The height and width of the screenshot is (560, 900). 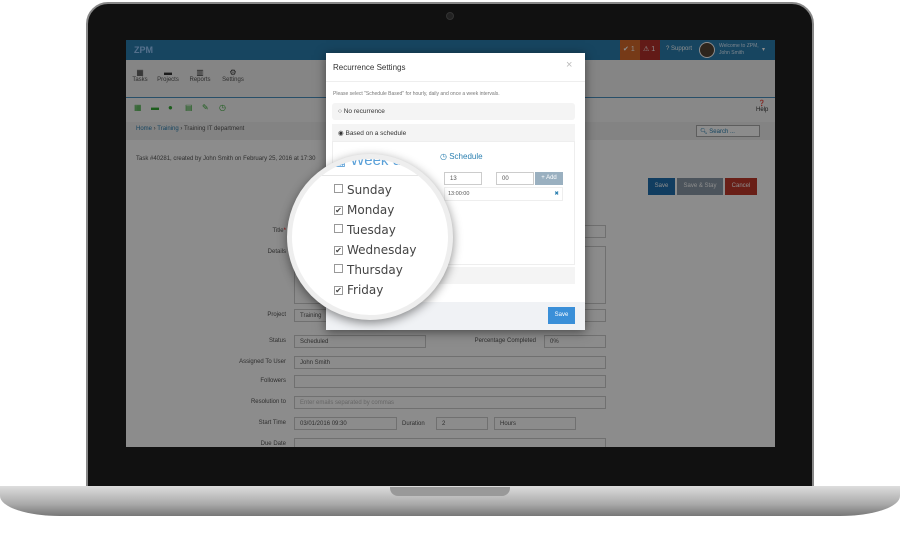 I want to click on day-checkbox-thursday: Thursday, so click(x=368, y=270).